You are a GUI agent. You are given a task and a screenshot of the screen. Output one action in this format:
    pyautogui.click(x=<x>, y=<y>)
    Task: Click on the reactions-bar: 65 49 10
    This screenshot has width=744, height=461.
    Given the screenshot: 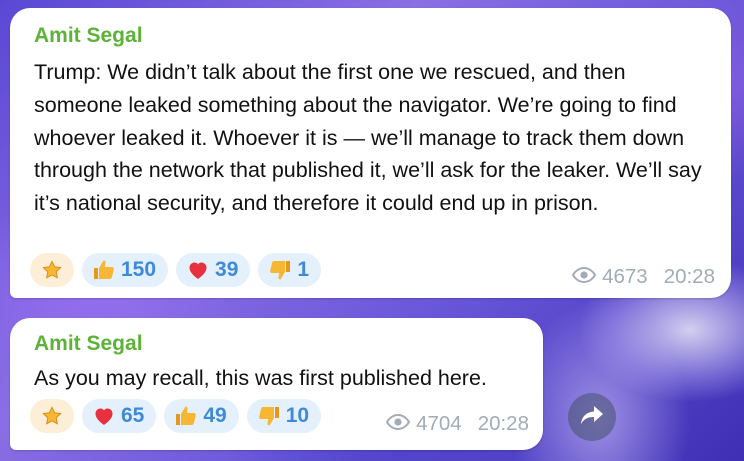 What is the action you would take?
    pyautogui.click(x=176, y=416)
    